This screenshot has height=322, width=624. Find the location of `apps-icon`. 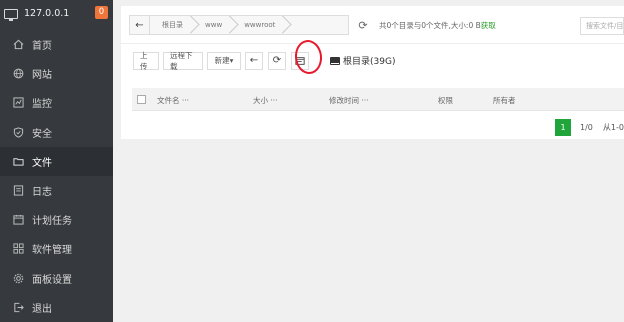

apps-icon is located at coordinates (18, 249).